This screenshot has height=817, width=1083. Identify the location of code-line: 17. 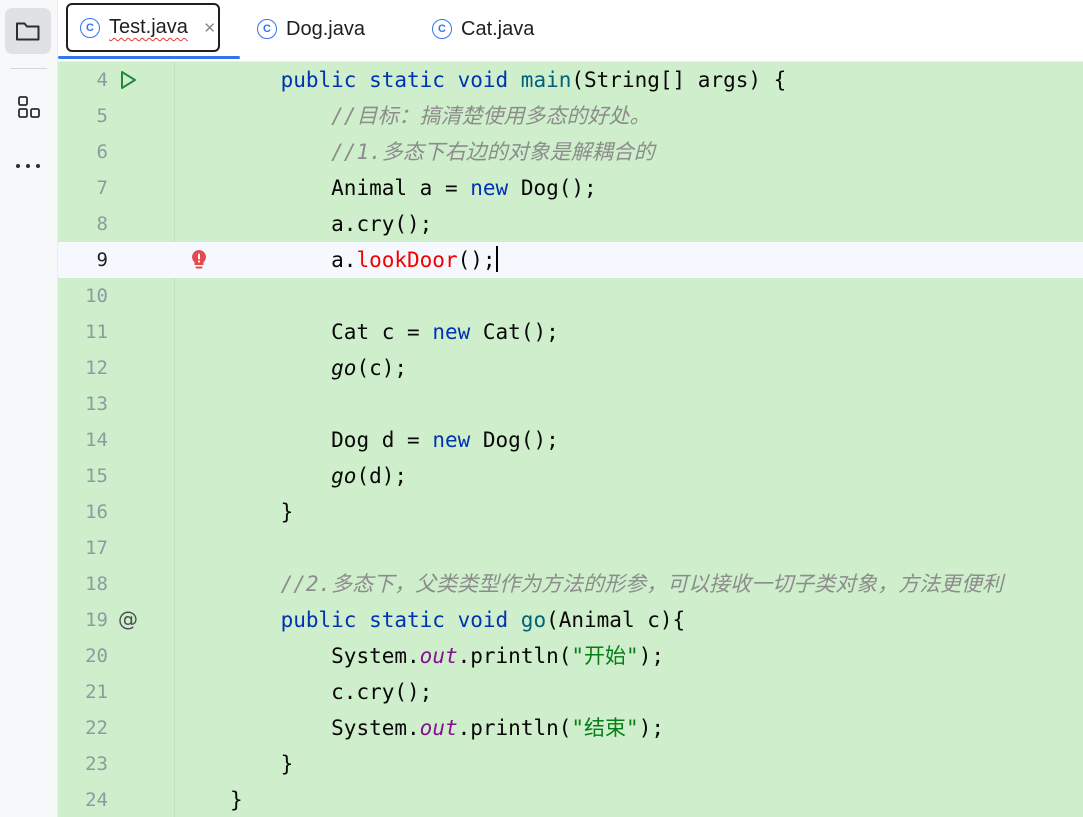
(570, 548).